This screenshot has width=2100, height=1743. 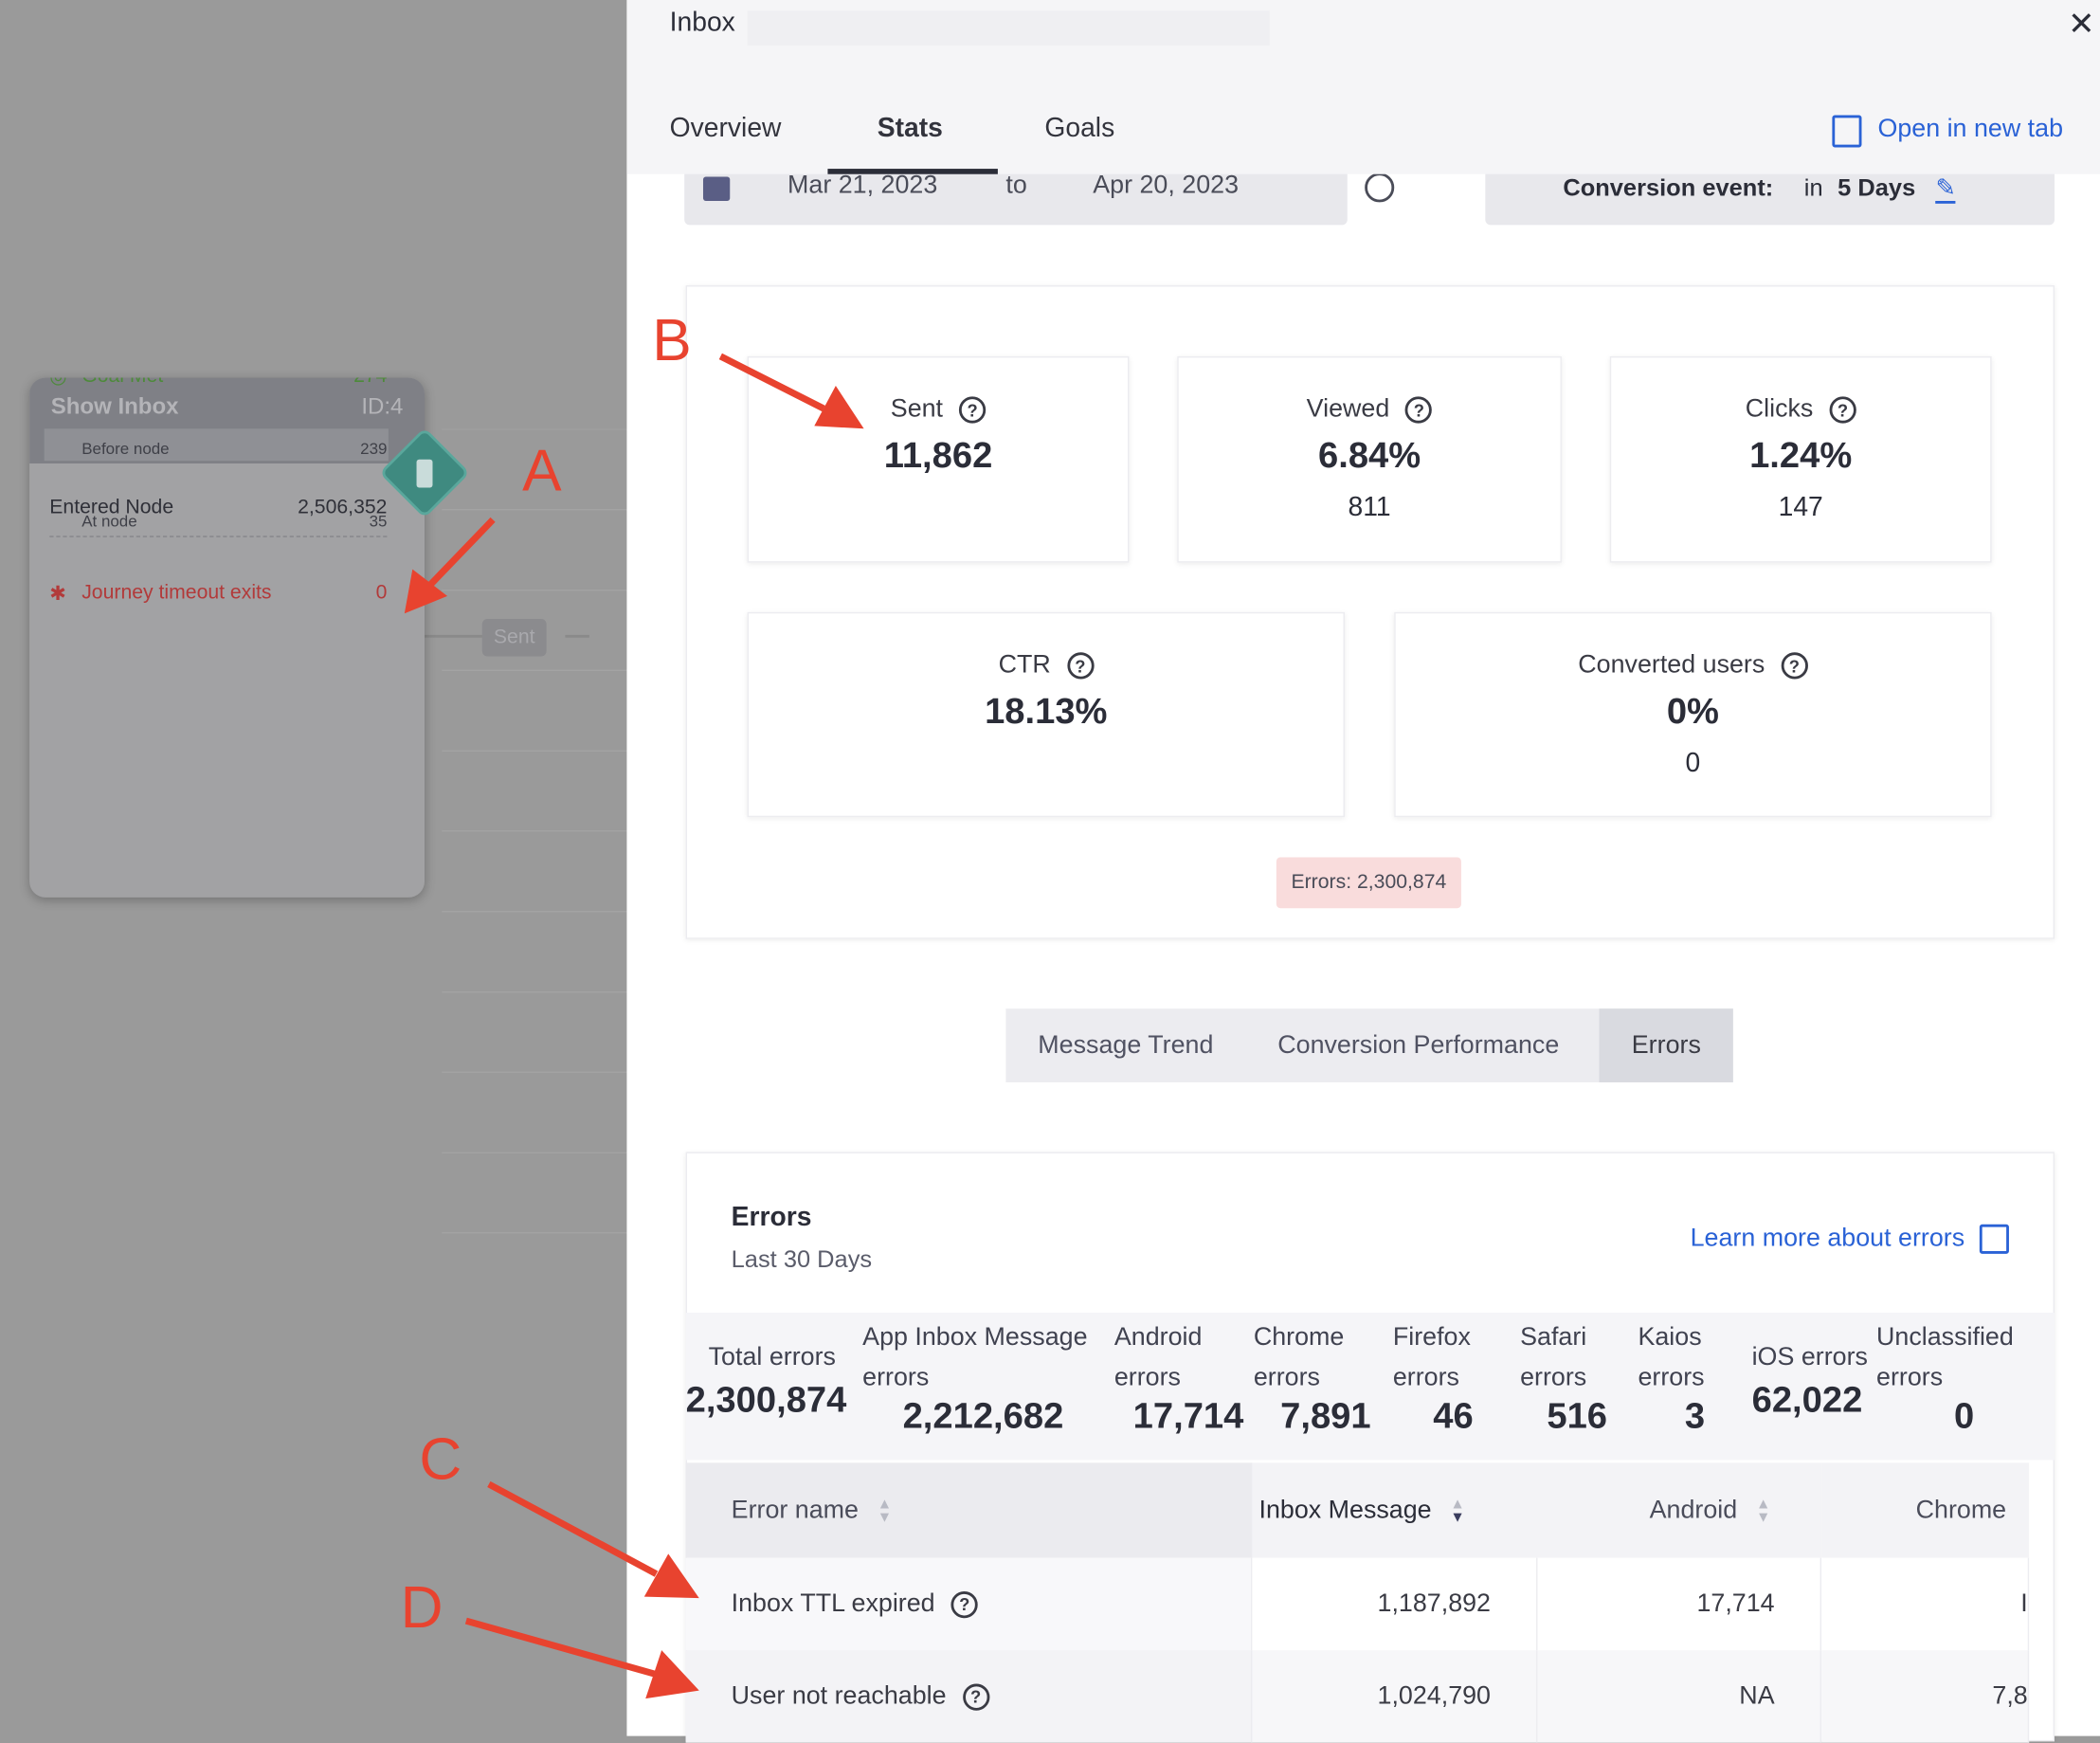 I want to click on annotation-label-c: C, so click(x=440, y=1460).